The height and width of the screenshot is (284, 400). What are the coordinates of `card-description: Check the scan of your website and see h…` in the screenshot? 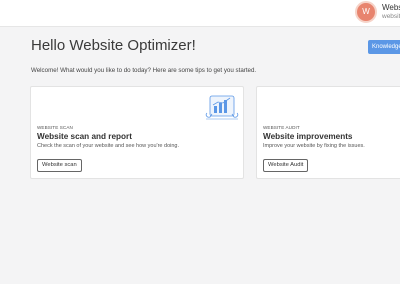 It's located at (108, 146).